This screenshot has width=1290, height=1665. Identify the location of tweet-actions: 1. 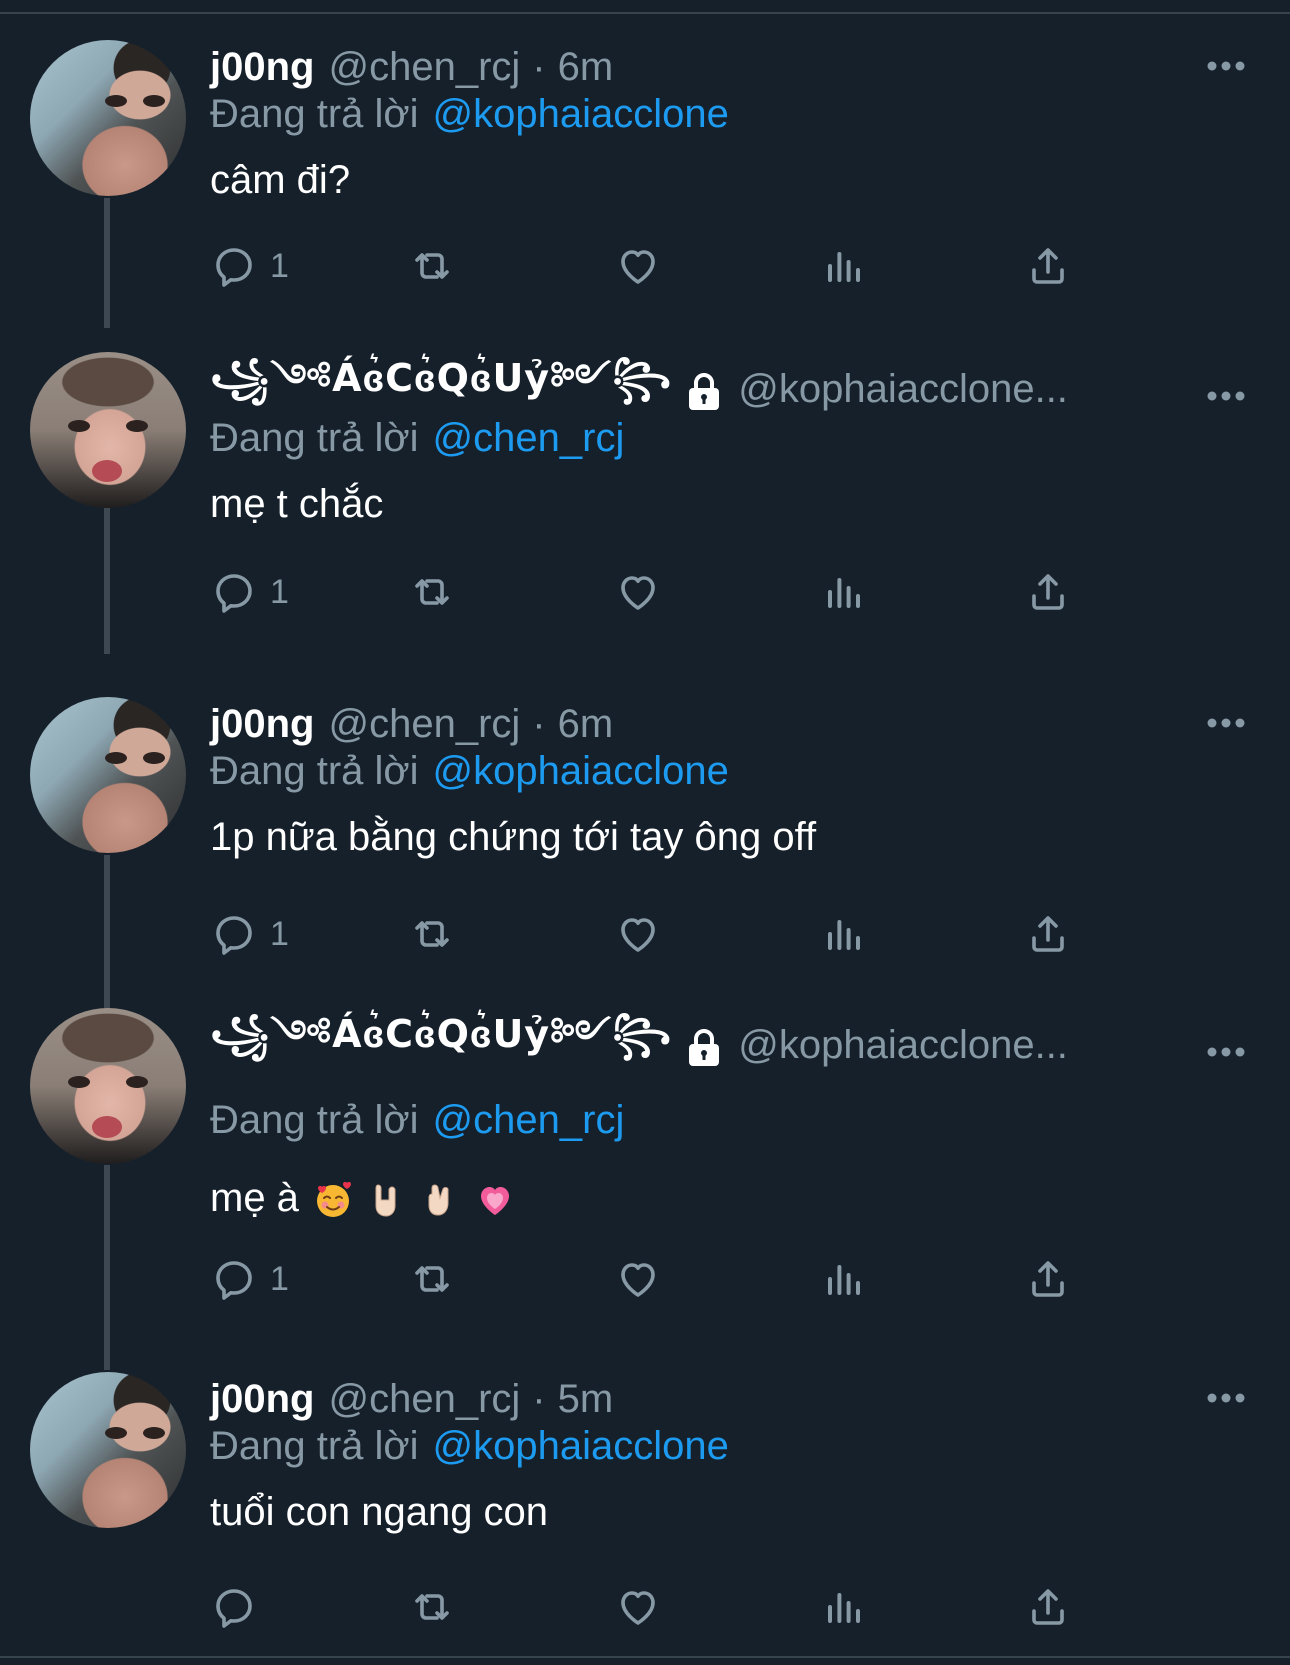
(670, 592).